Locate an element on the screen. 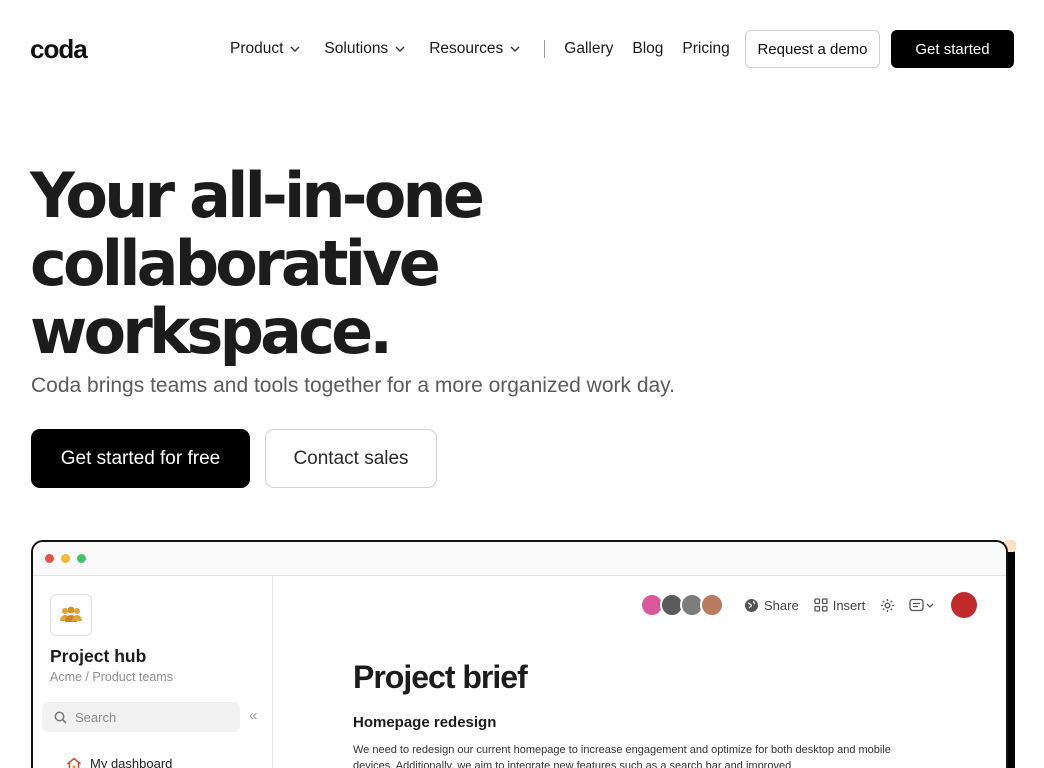 Image resolution: width=1044 pixels, height=768 pixels. nav-pricing: Pricing is located at coordinates (705, 49).